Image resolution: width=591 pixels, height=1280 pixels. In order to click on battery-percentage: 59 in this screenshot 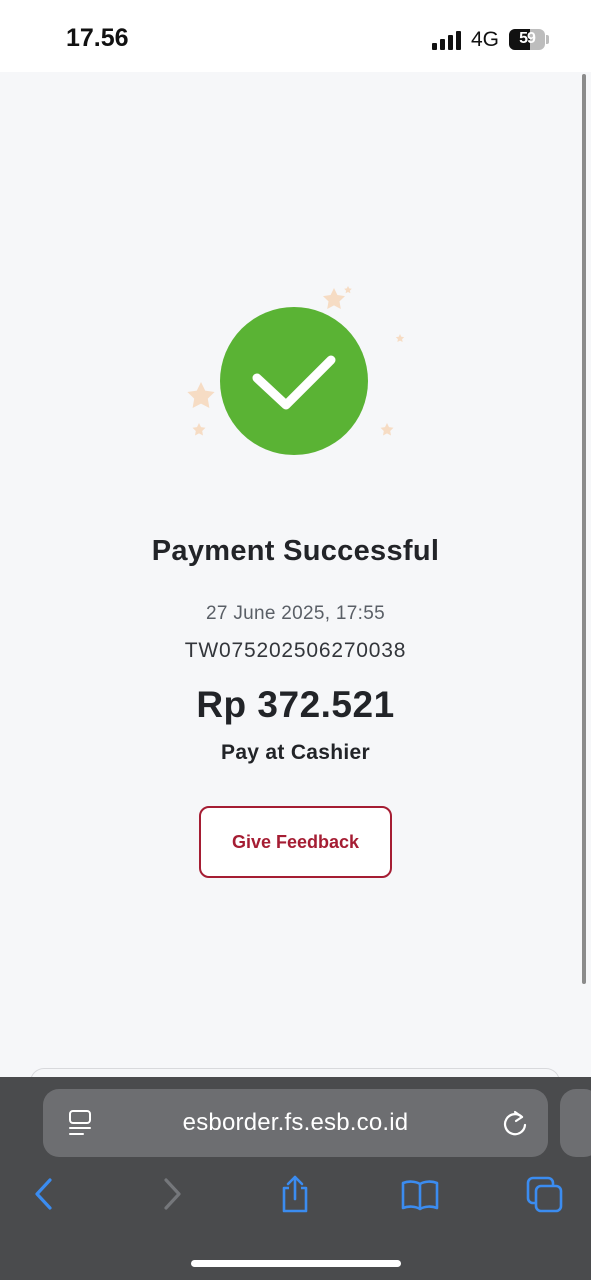, I will do `click(527, 38)`.